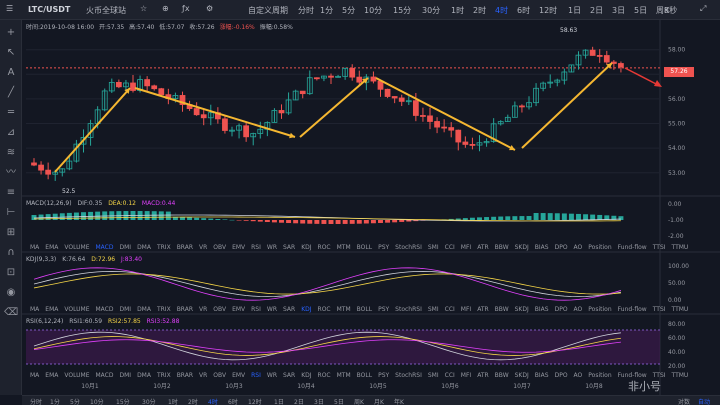 The height and width of the screenshot is (405, 720). Describe the element at coordinates (213, 401) in the screenshot. I see `bottom-interval-8: 4时` at that location.